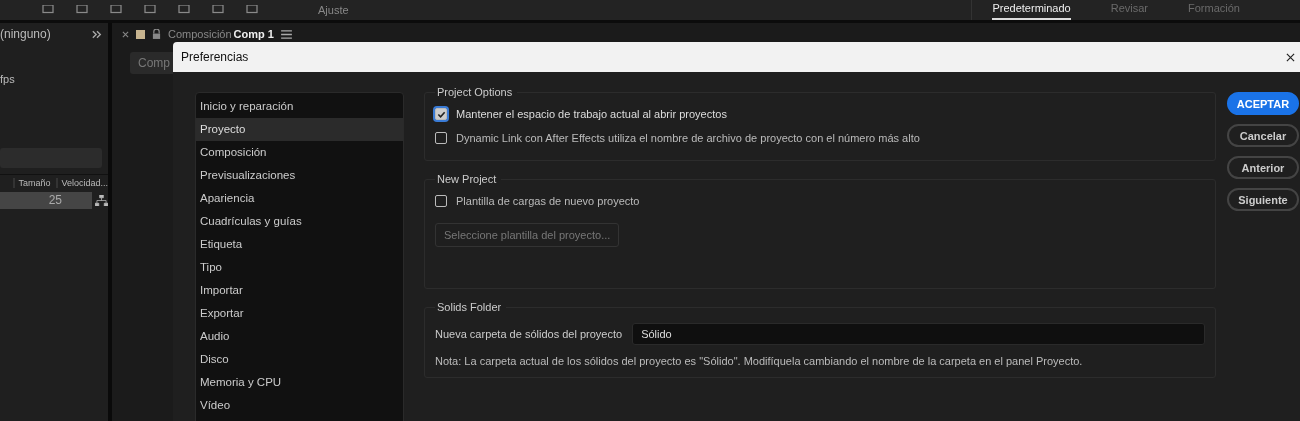 The width and height of the screenshot is (1300, 421). What do you see at coordinates (299, 382) in the screenshot?
I see `category-item: Memoria y CPU` at bounding box center [299, 382].